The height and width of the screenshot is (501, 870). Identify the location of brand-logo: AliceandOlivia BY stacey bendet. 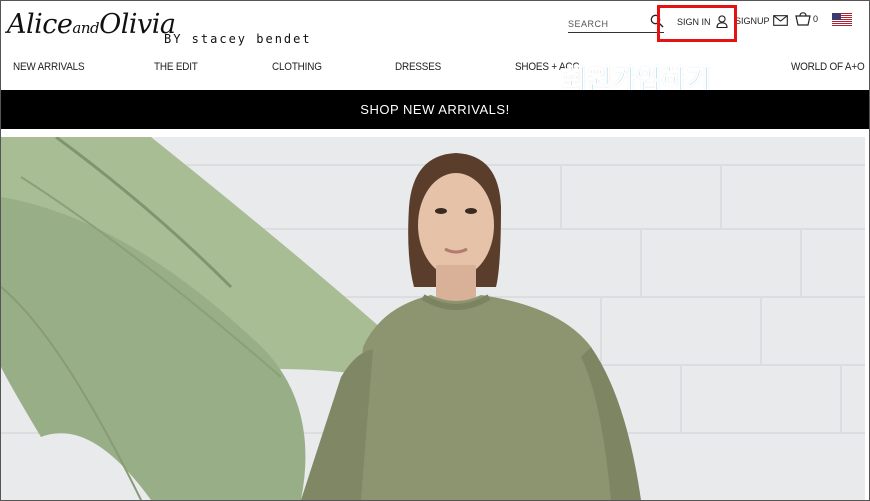
(158, 29).